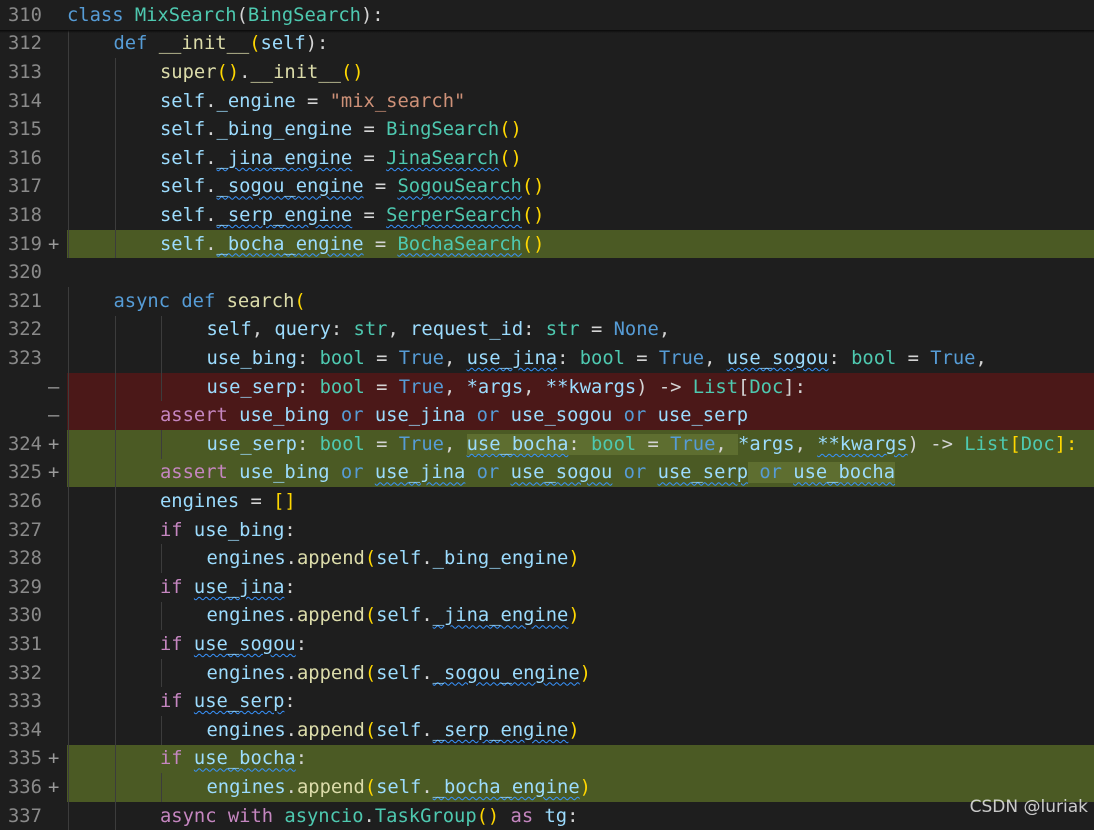  I want to click on code-line: 332 engines.append(self._sogou_engine), so click(547, 673).